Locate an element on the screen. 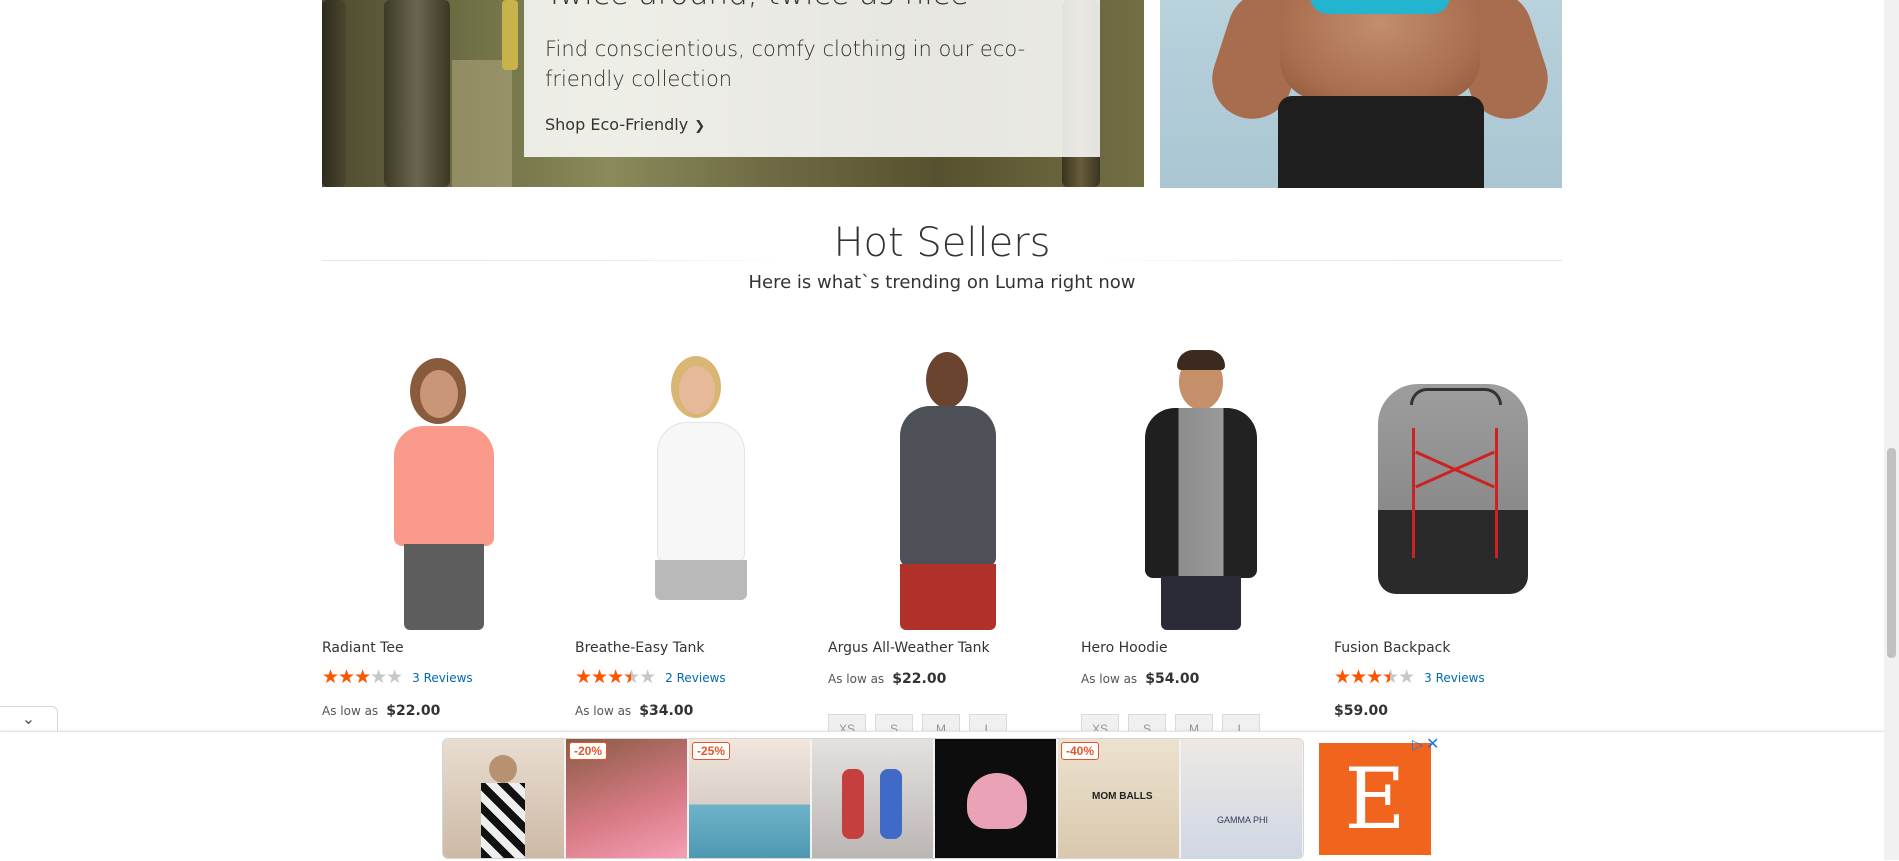  ad-model-pants is located at coordinates (503, 820).